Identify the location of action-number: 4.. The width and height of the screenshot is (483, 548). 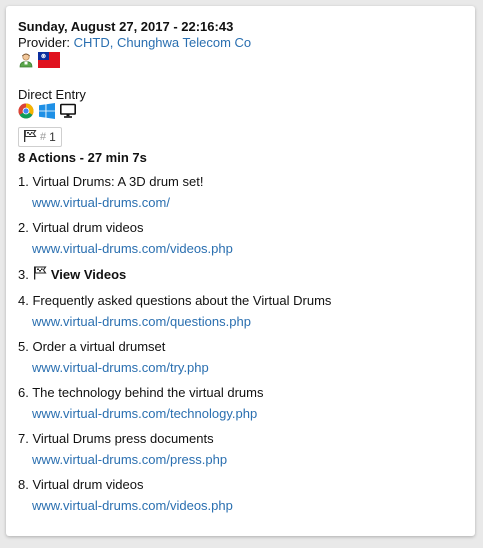
(23, 300).